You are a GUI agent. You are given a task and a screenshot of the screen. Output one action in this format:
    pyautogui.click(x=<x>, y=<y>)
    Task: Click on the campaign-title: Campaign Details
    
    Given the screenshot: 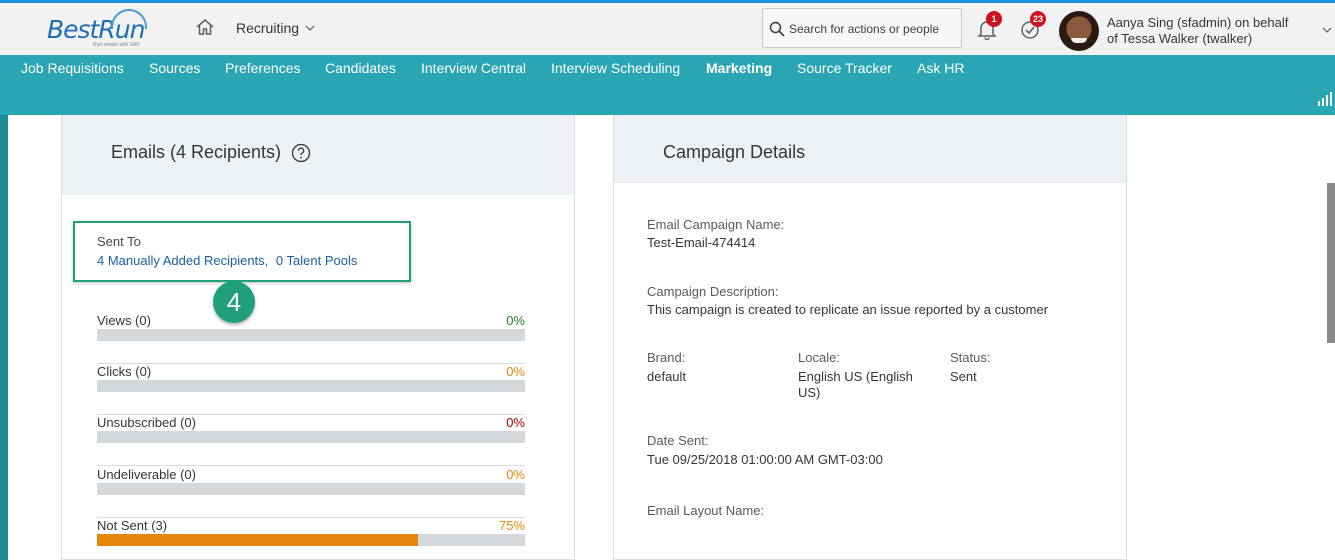 What is the action you would take?
    pyautogui.click(x=734, y=152)
    